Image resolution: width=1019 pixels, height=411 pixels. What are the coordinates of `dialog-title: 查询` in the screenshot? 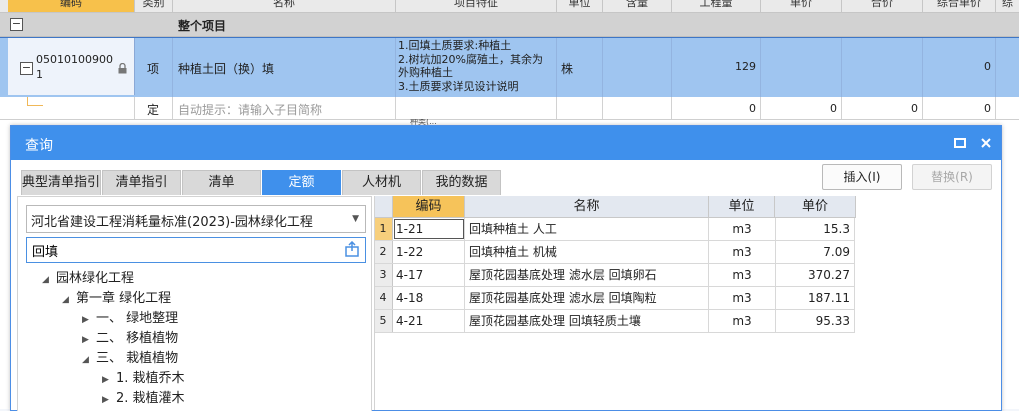 It's located at (39, 146).